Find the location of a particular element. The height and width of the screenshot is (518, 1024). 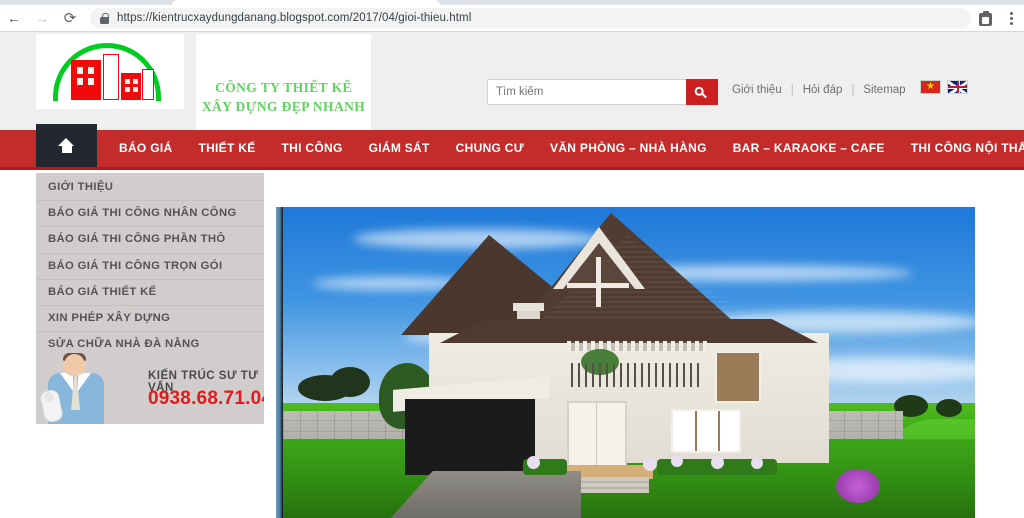

search-button is located at coordinates (702, 92).